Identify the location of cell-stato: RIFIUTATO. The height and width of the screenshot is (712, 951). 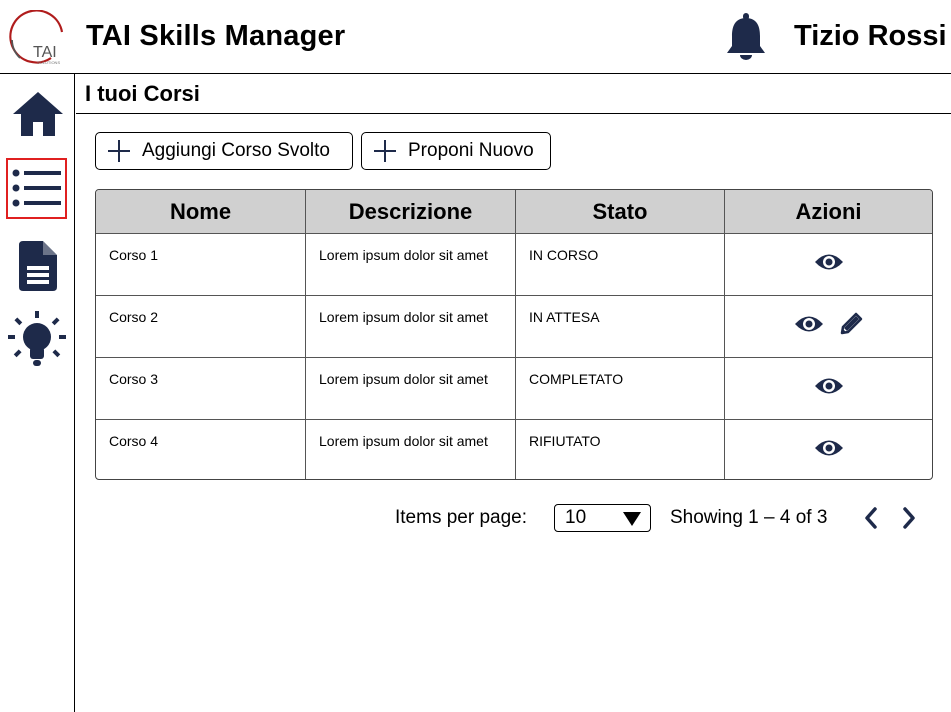
(620, 449).